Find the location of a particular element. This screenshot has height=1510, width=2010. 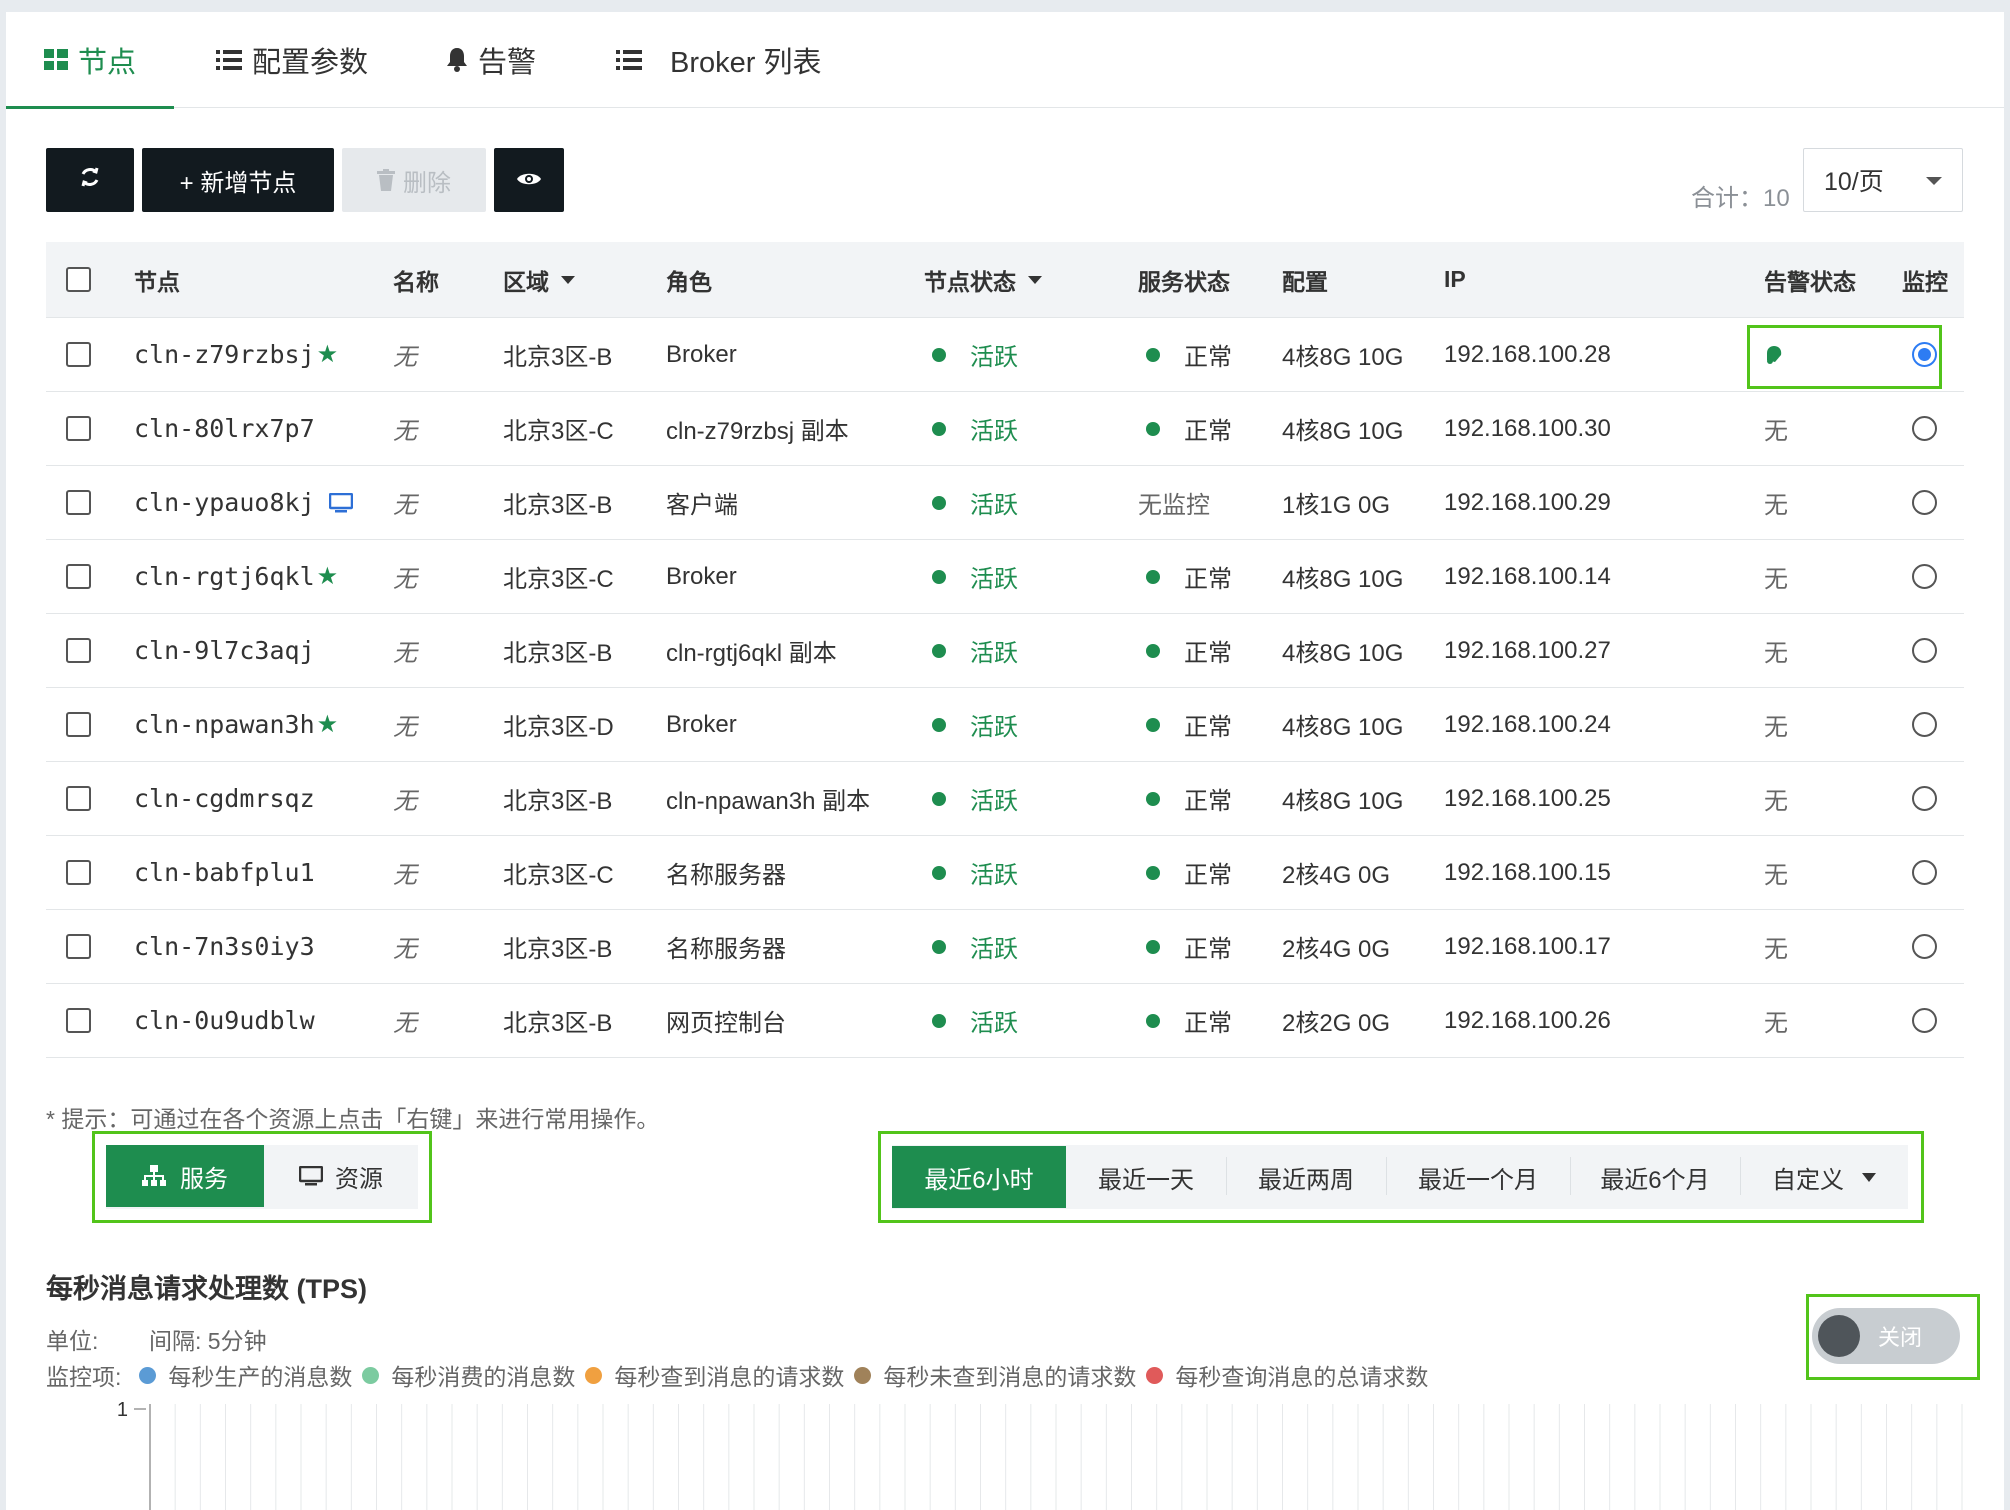

header-node-status: 节点状态 is located at coordinates (983, 279).